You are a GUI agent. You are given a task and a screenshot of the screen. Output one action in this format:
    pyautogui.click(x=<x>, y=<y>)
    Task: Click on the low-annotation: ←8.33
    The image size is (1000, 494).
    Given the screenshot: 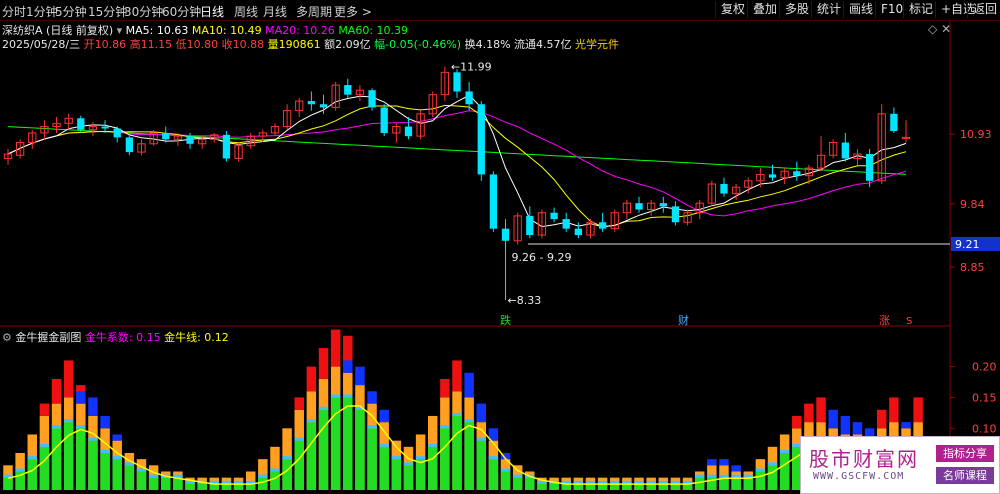 What is the action you would take?
    pyautogui.click(x=525, y=300)
    